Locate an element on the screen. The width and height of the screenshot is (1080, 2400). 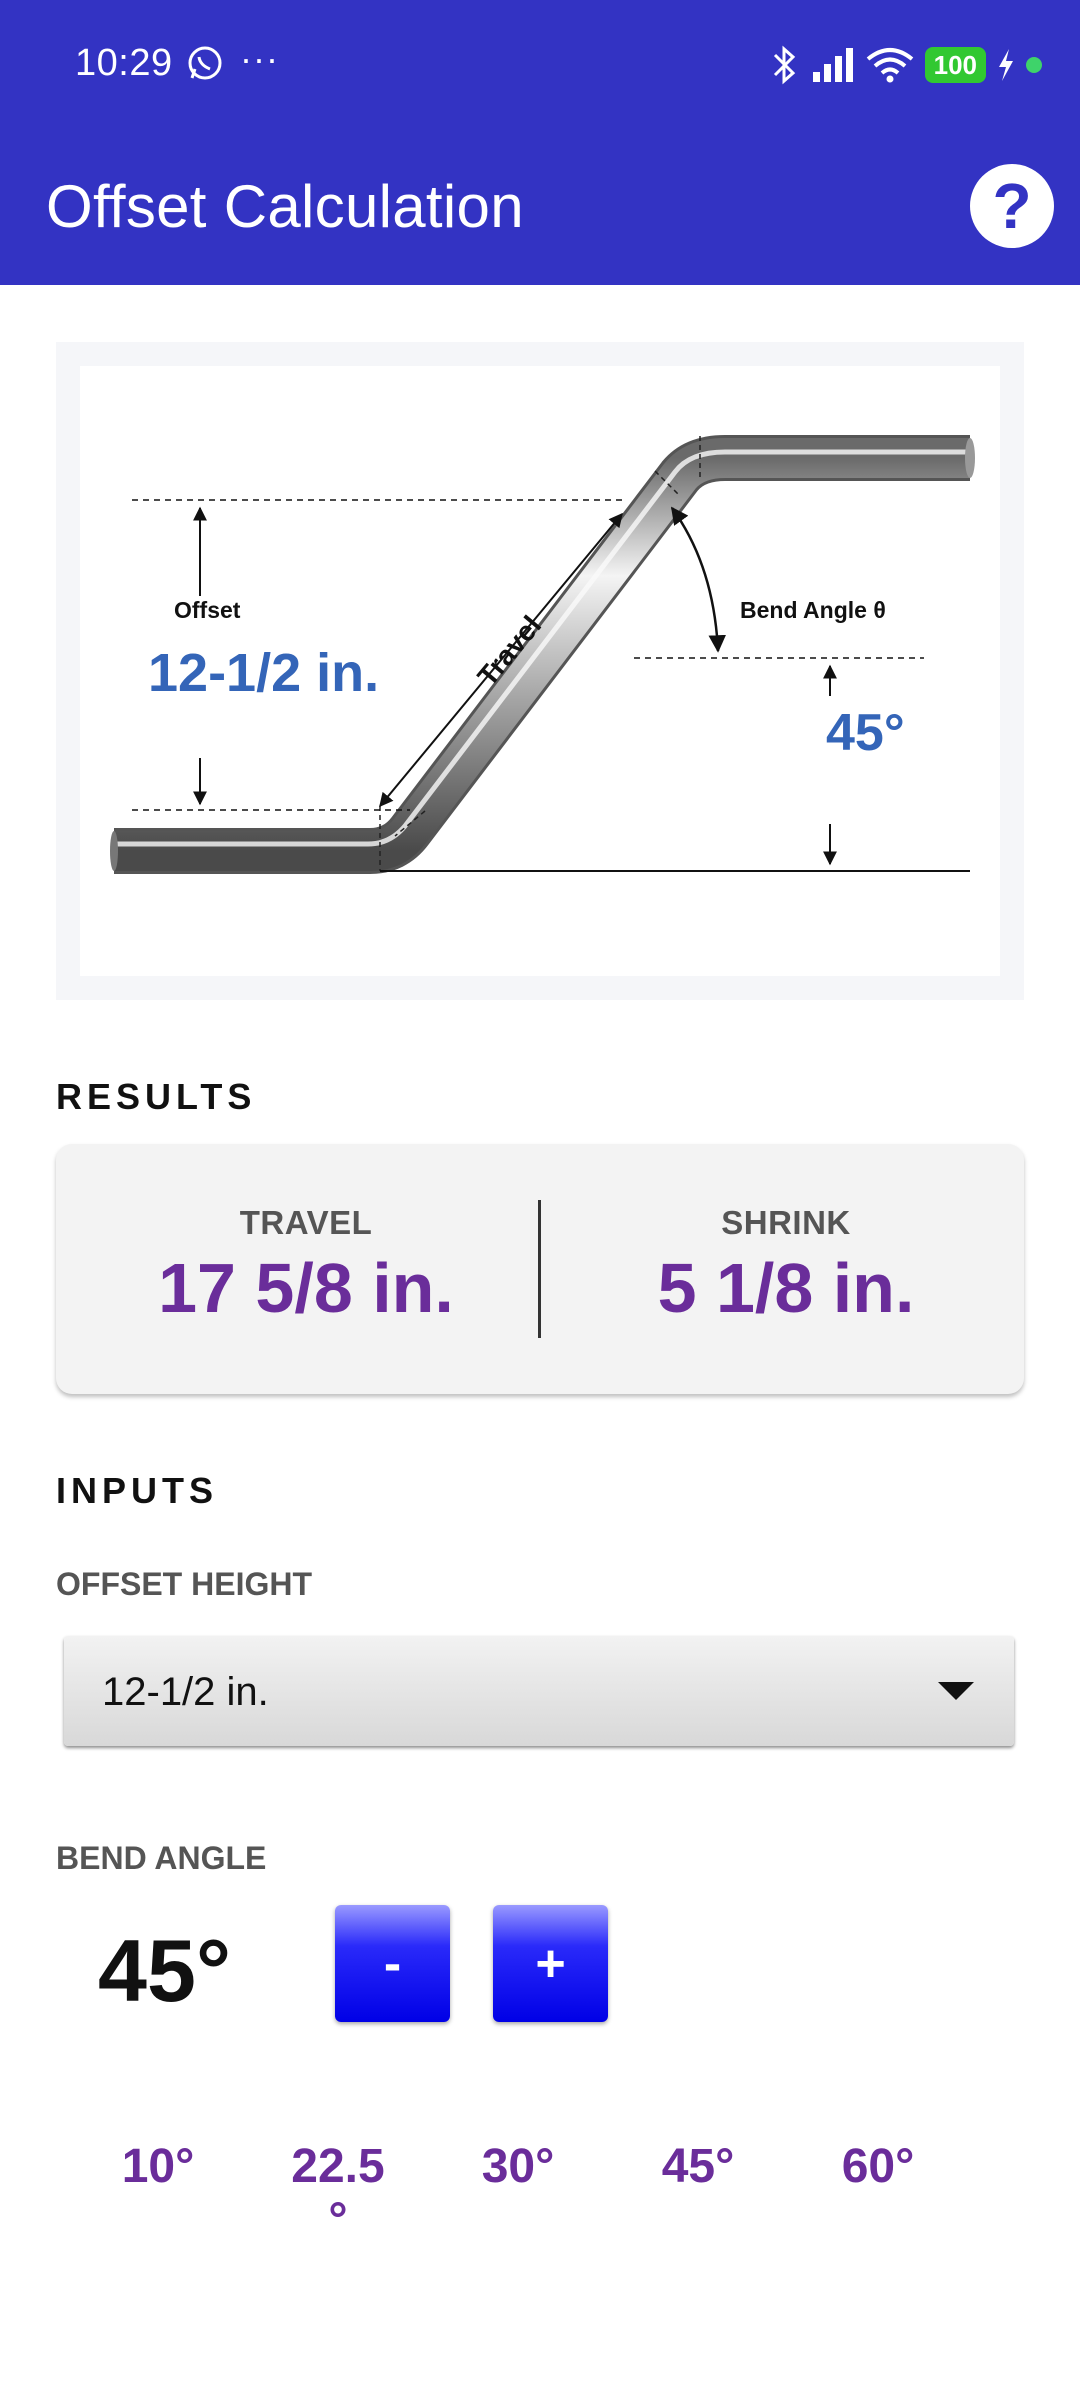
dropdown-arrow-icon is located at coordinates (956, 1691).